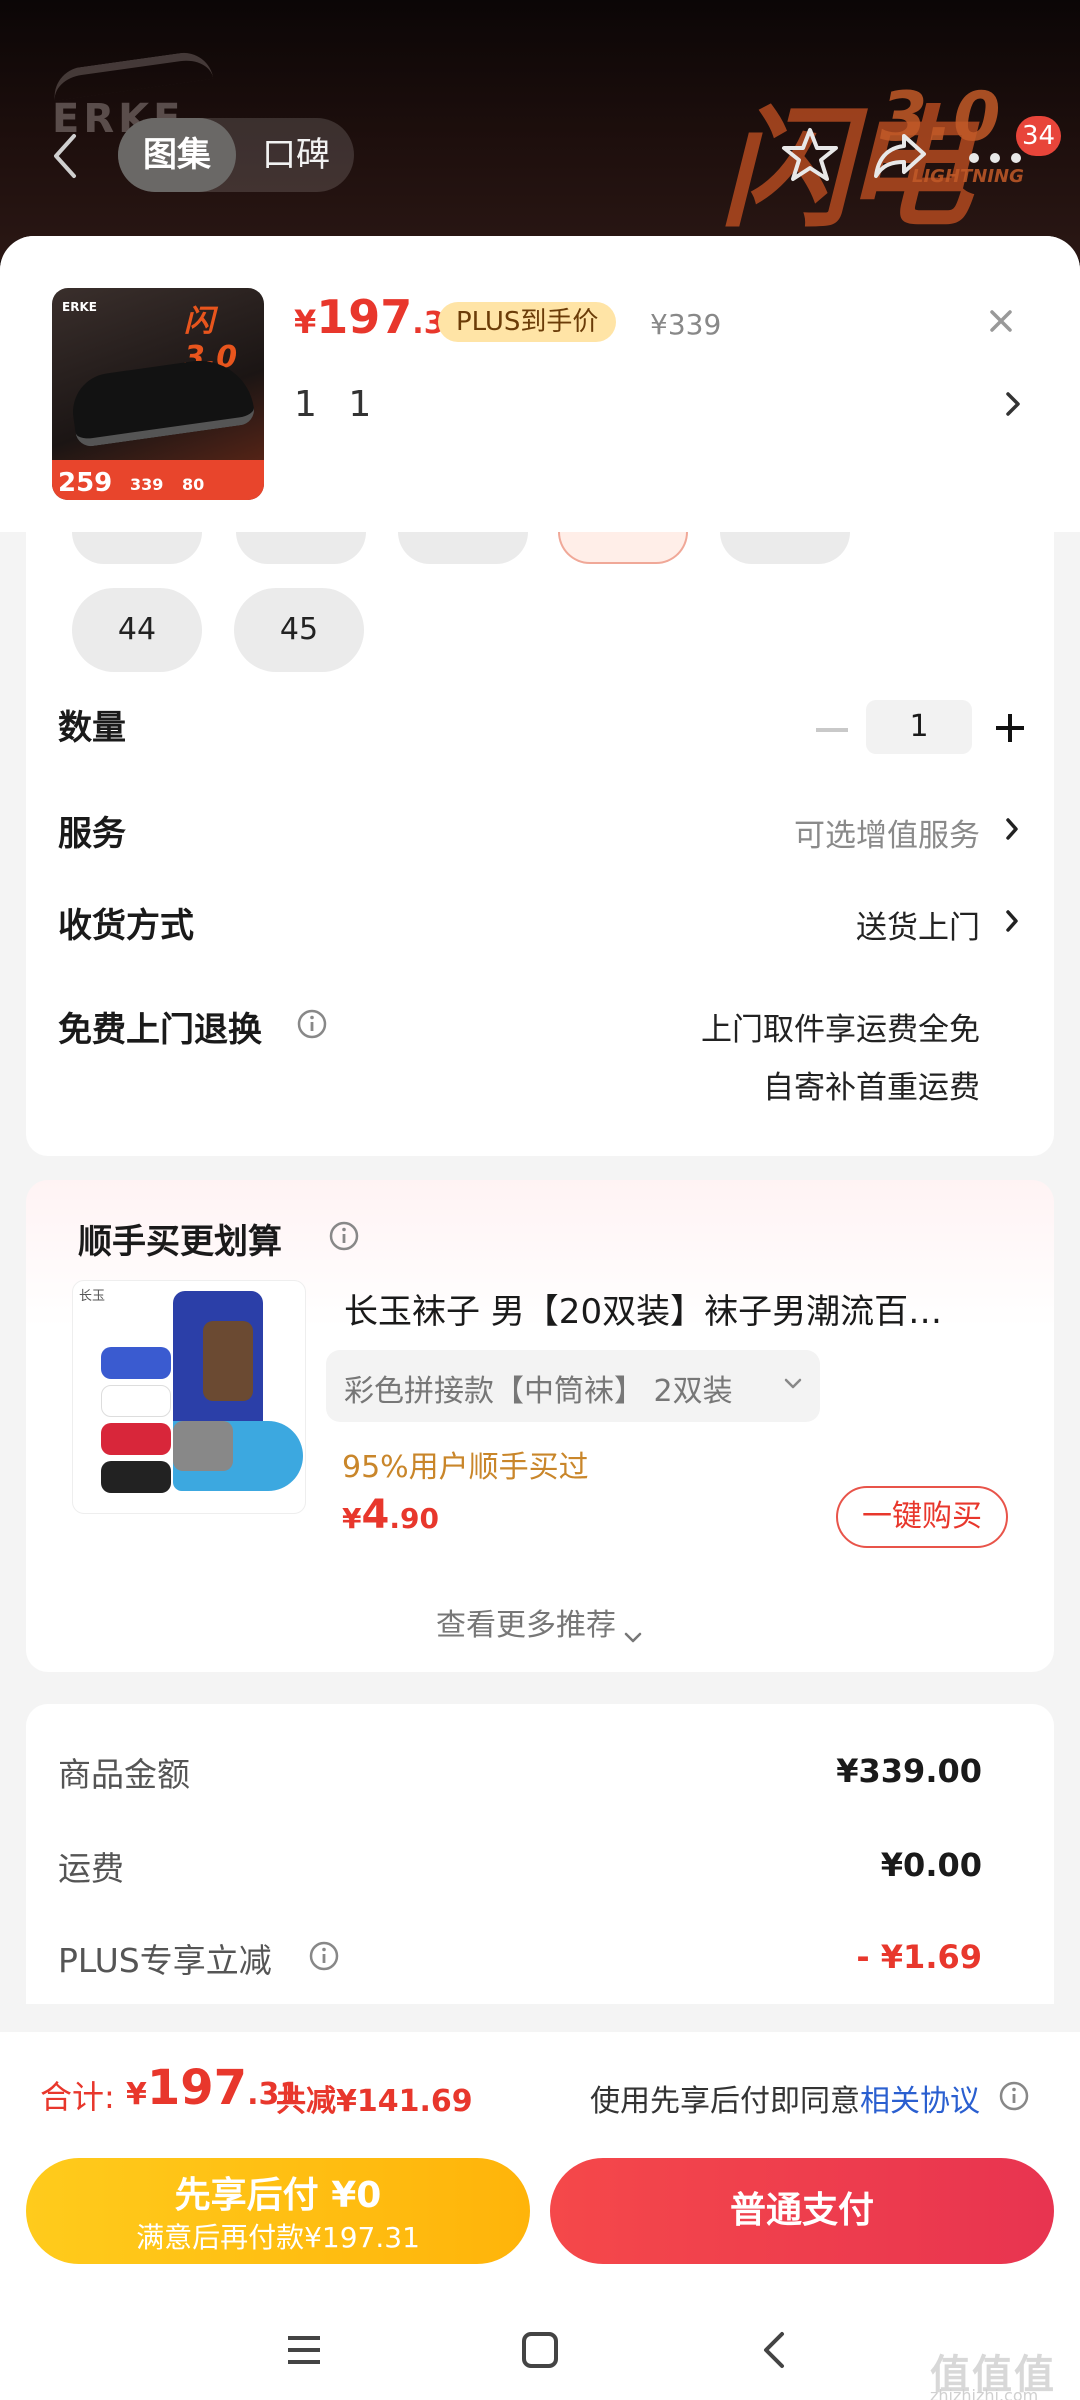 This screenshot has height=2400, width=1080. Describe the element at coordinates (165, 1960) in the screenshot. I see `summary-label-plus-discount: PLUS专享立减` at that location.